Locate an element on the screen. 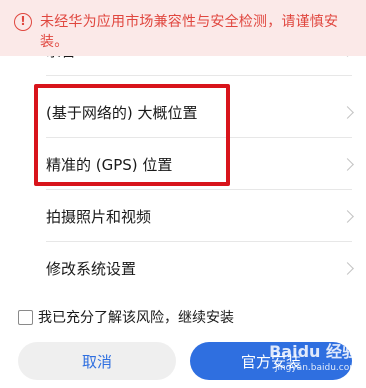  consent-checkbox is located at coordinates (25, 317).